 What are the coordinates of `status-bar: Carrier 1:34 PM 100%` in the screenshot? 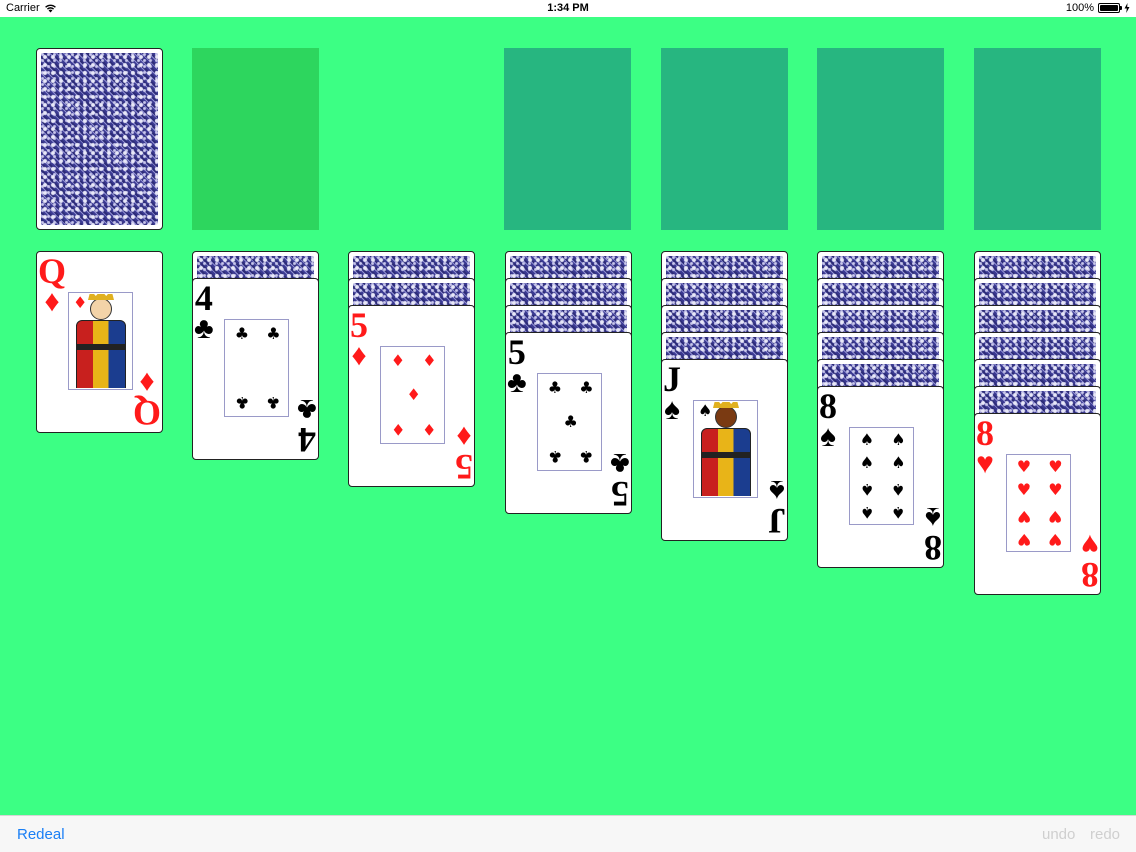 It's located at (568, 8).